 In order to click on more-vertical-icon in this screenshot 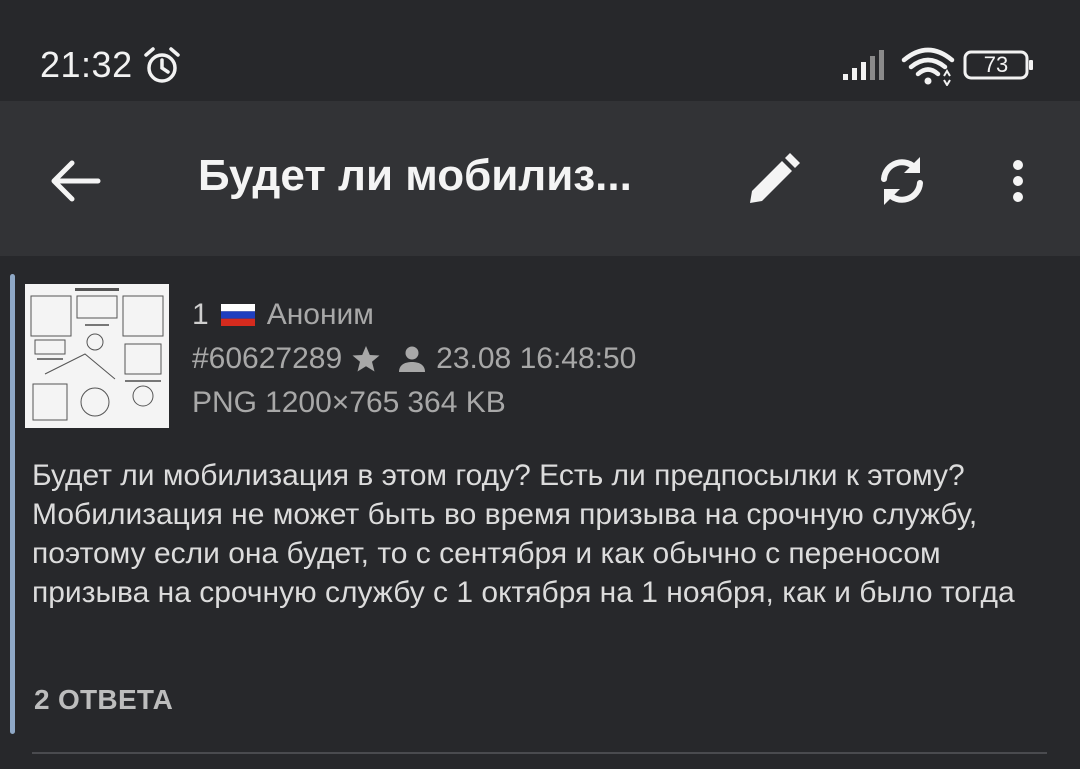, I will do `click(1018, 181)`.